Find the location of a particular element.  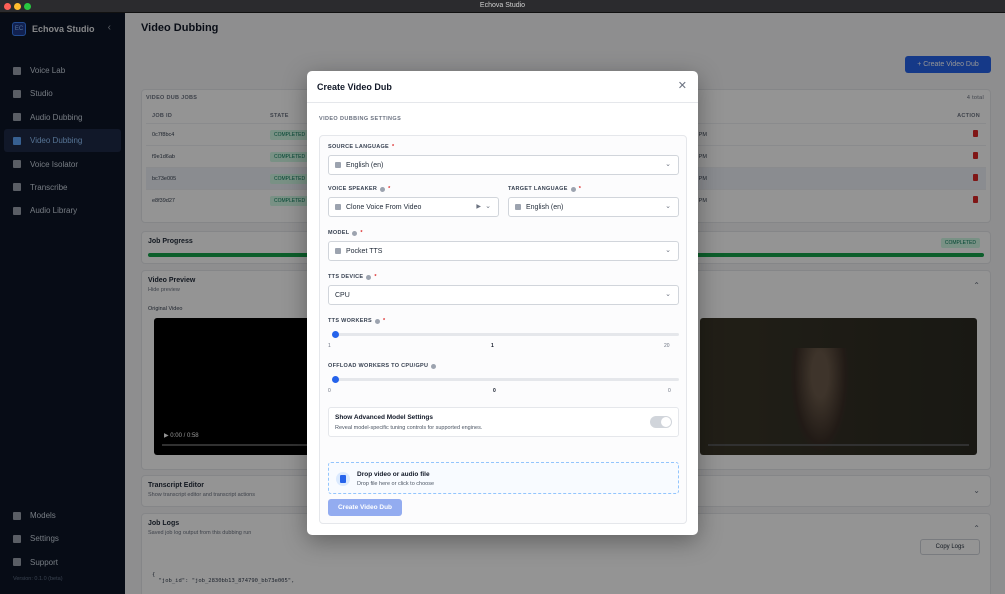

voice-speaker-select: Clone Voice From Video ▶ ⌄ is located at coordinates (413, 207).